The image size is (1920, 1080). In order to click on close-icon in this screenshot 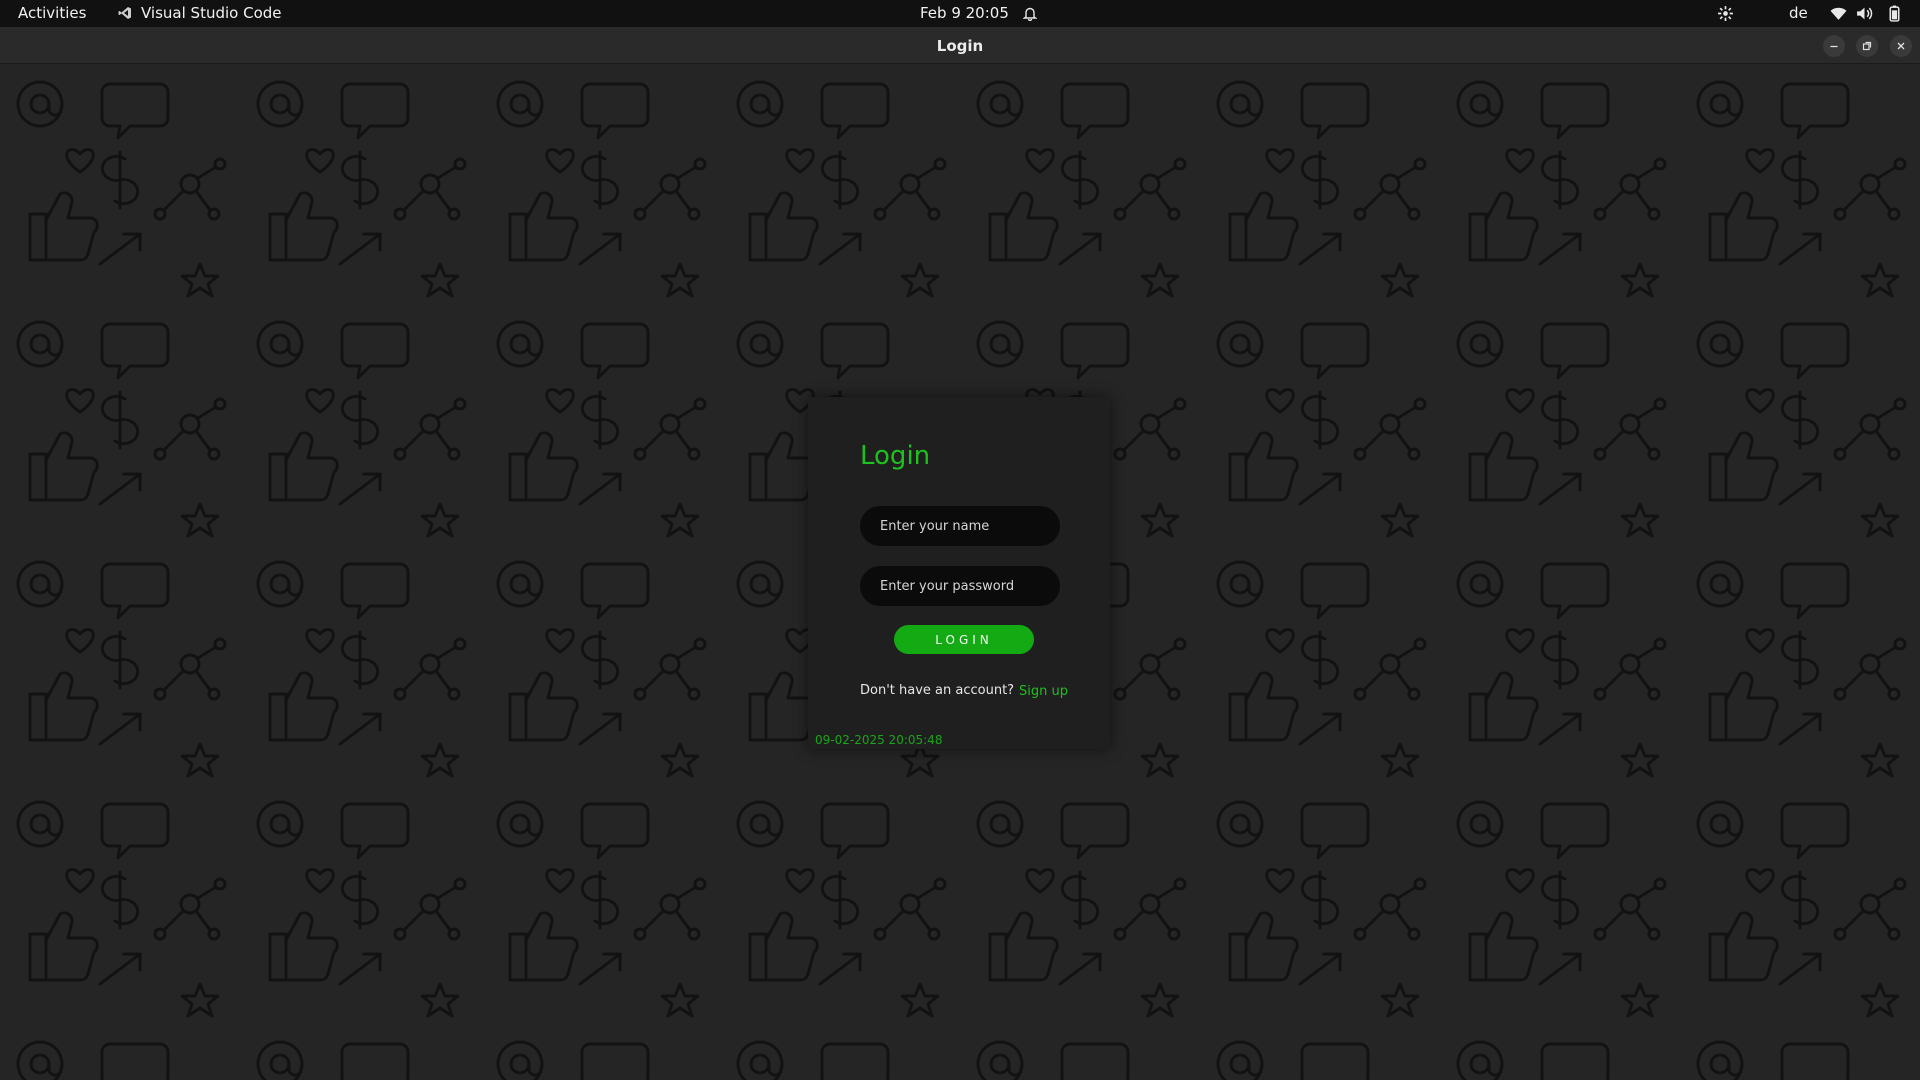, I will do `click(1901, 46)`.